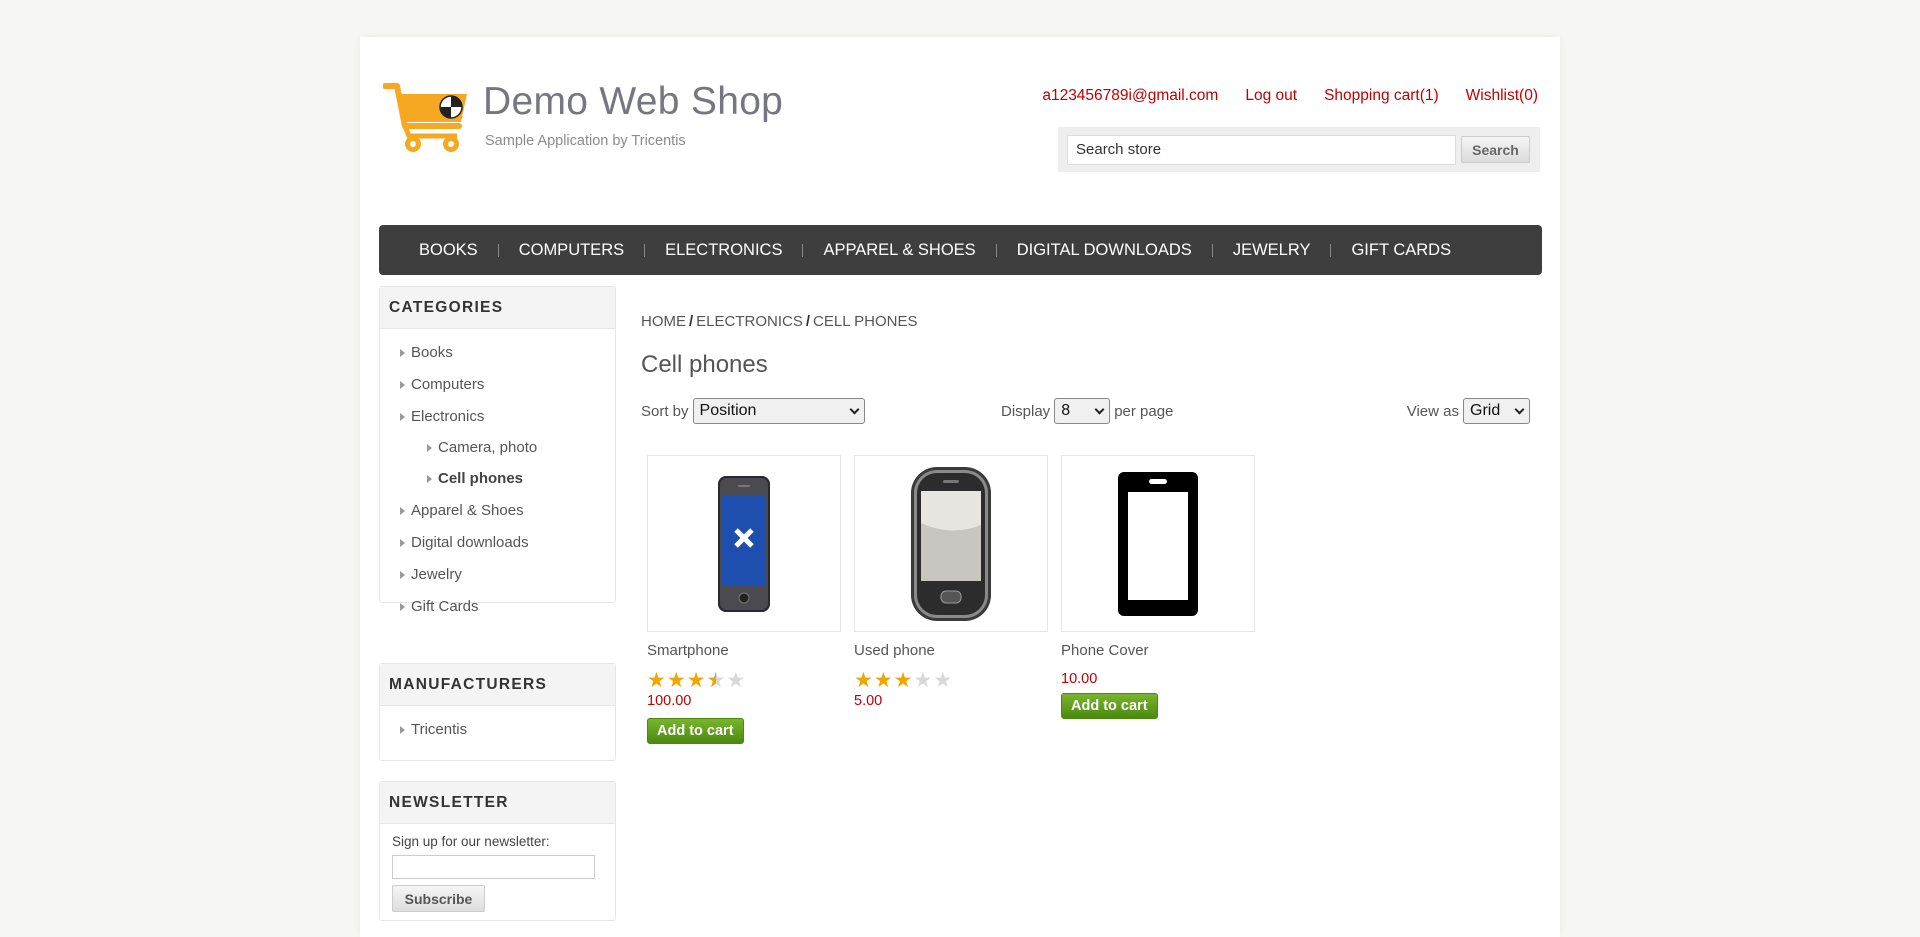  Describe the element at coordinates (723, 250) in the screenshot. I see `menu-item-electronics: ELECTRONICS` at that location.